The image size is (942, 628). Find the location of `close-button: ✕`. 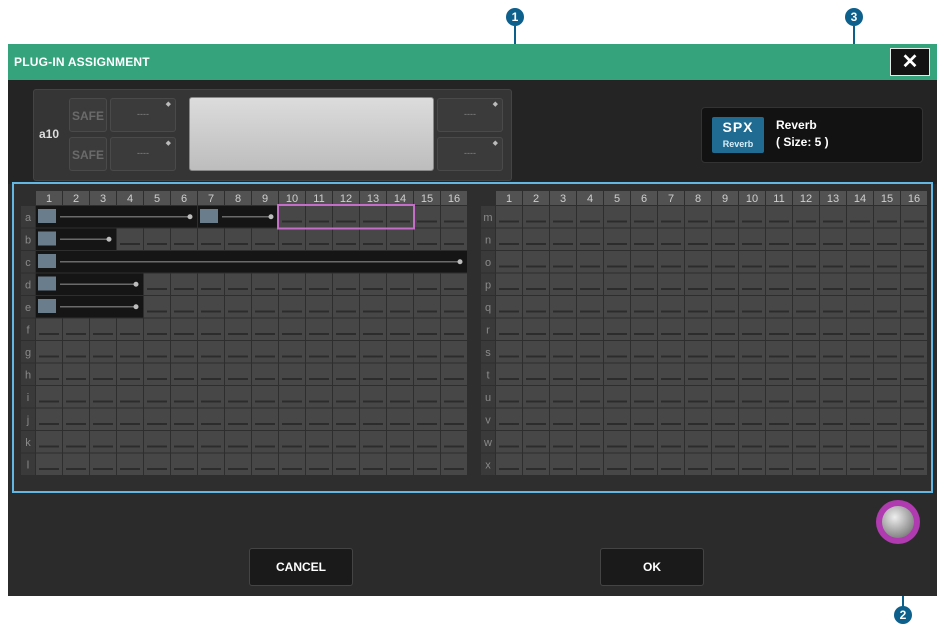

close-button: ✕ is located at coordinates (910, 62).